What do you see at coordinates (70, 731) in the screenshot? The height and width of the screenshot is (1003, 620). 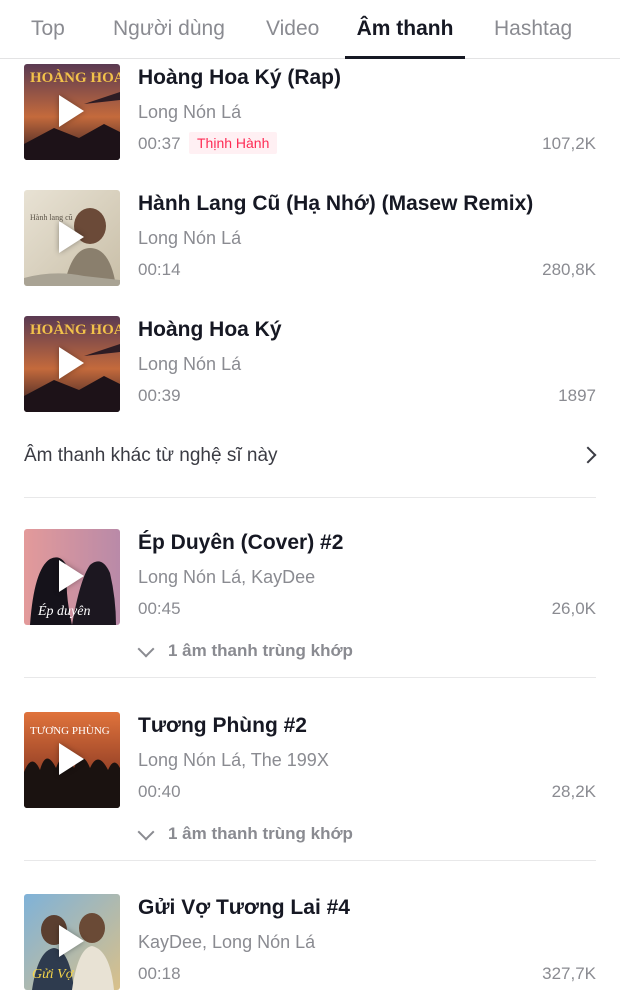 I see `cover-title-text: TƯƠNG PHÙNG` at bounding box center [70, 731].